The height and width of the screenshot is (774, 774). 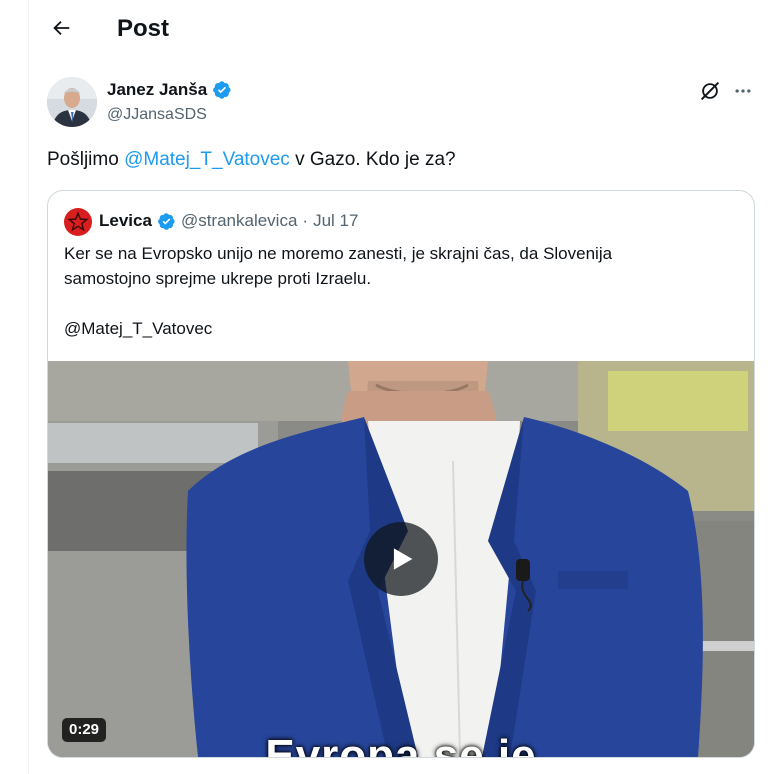 I want to click on quote-author-handle: @strankalevica, so click(x=239, y=221).